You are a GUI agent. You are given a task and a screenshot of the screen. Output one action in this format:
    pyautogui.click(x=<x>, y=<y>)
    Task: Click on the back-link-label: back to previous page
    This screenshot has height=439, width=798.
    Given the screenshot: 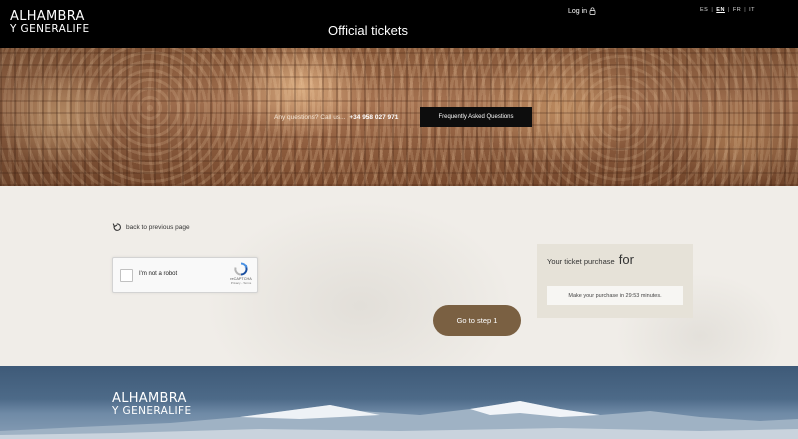 What is the action you would take?
    pyautogui.click(x=158, y=227)
    